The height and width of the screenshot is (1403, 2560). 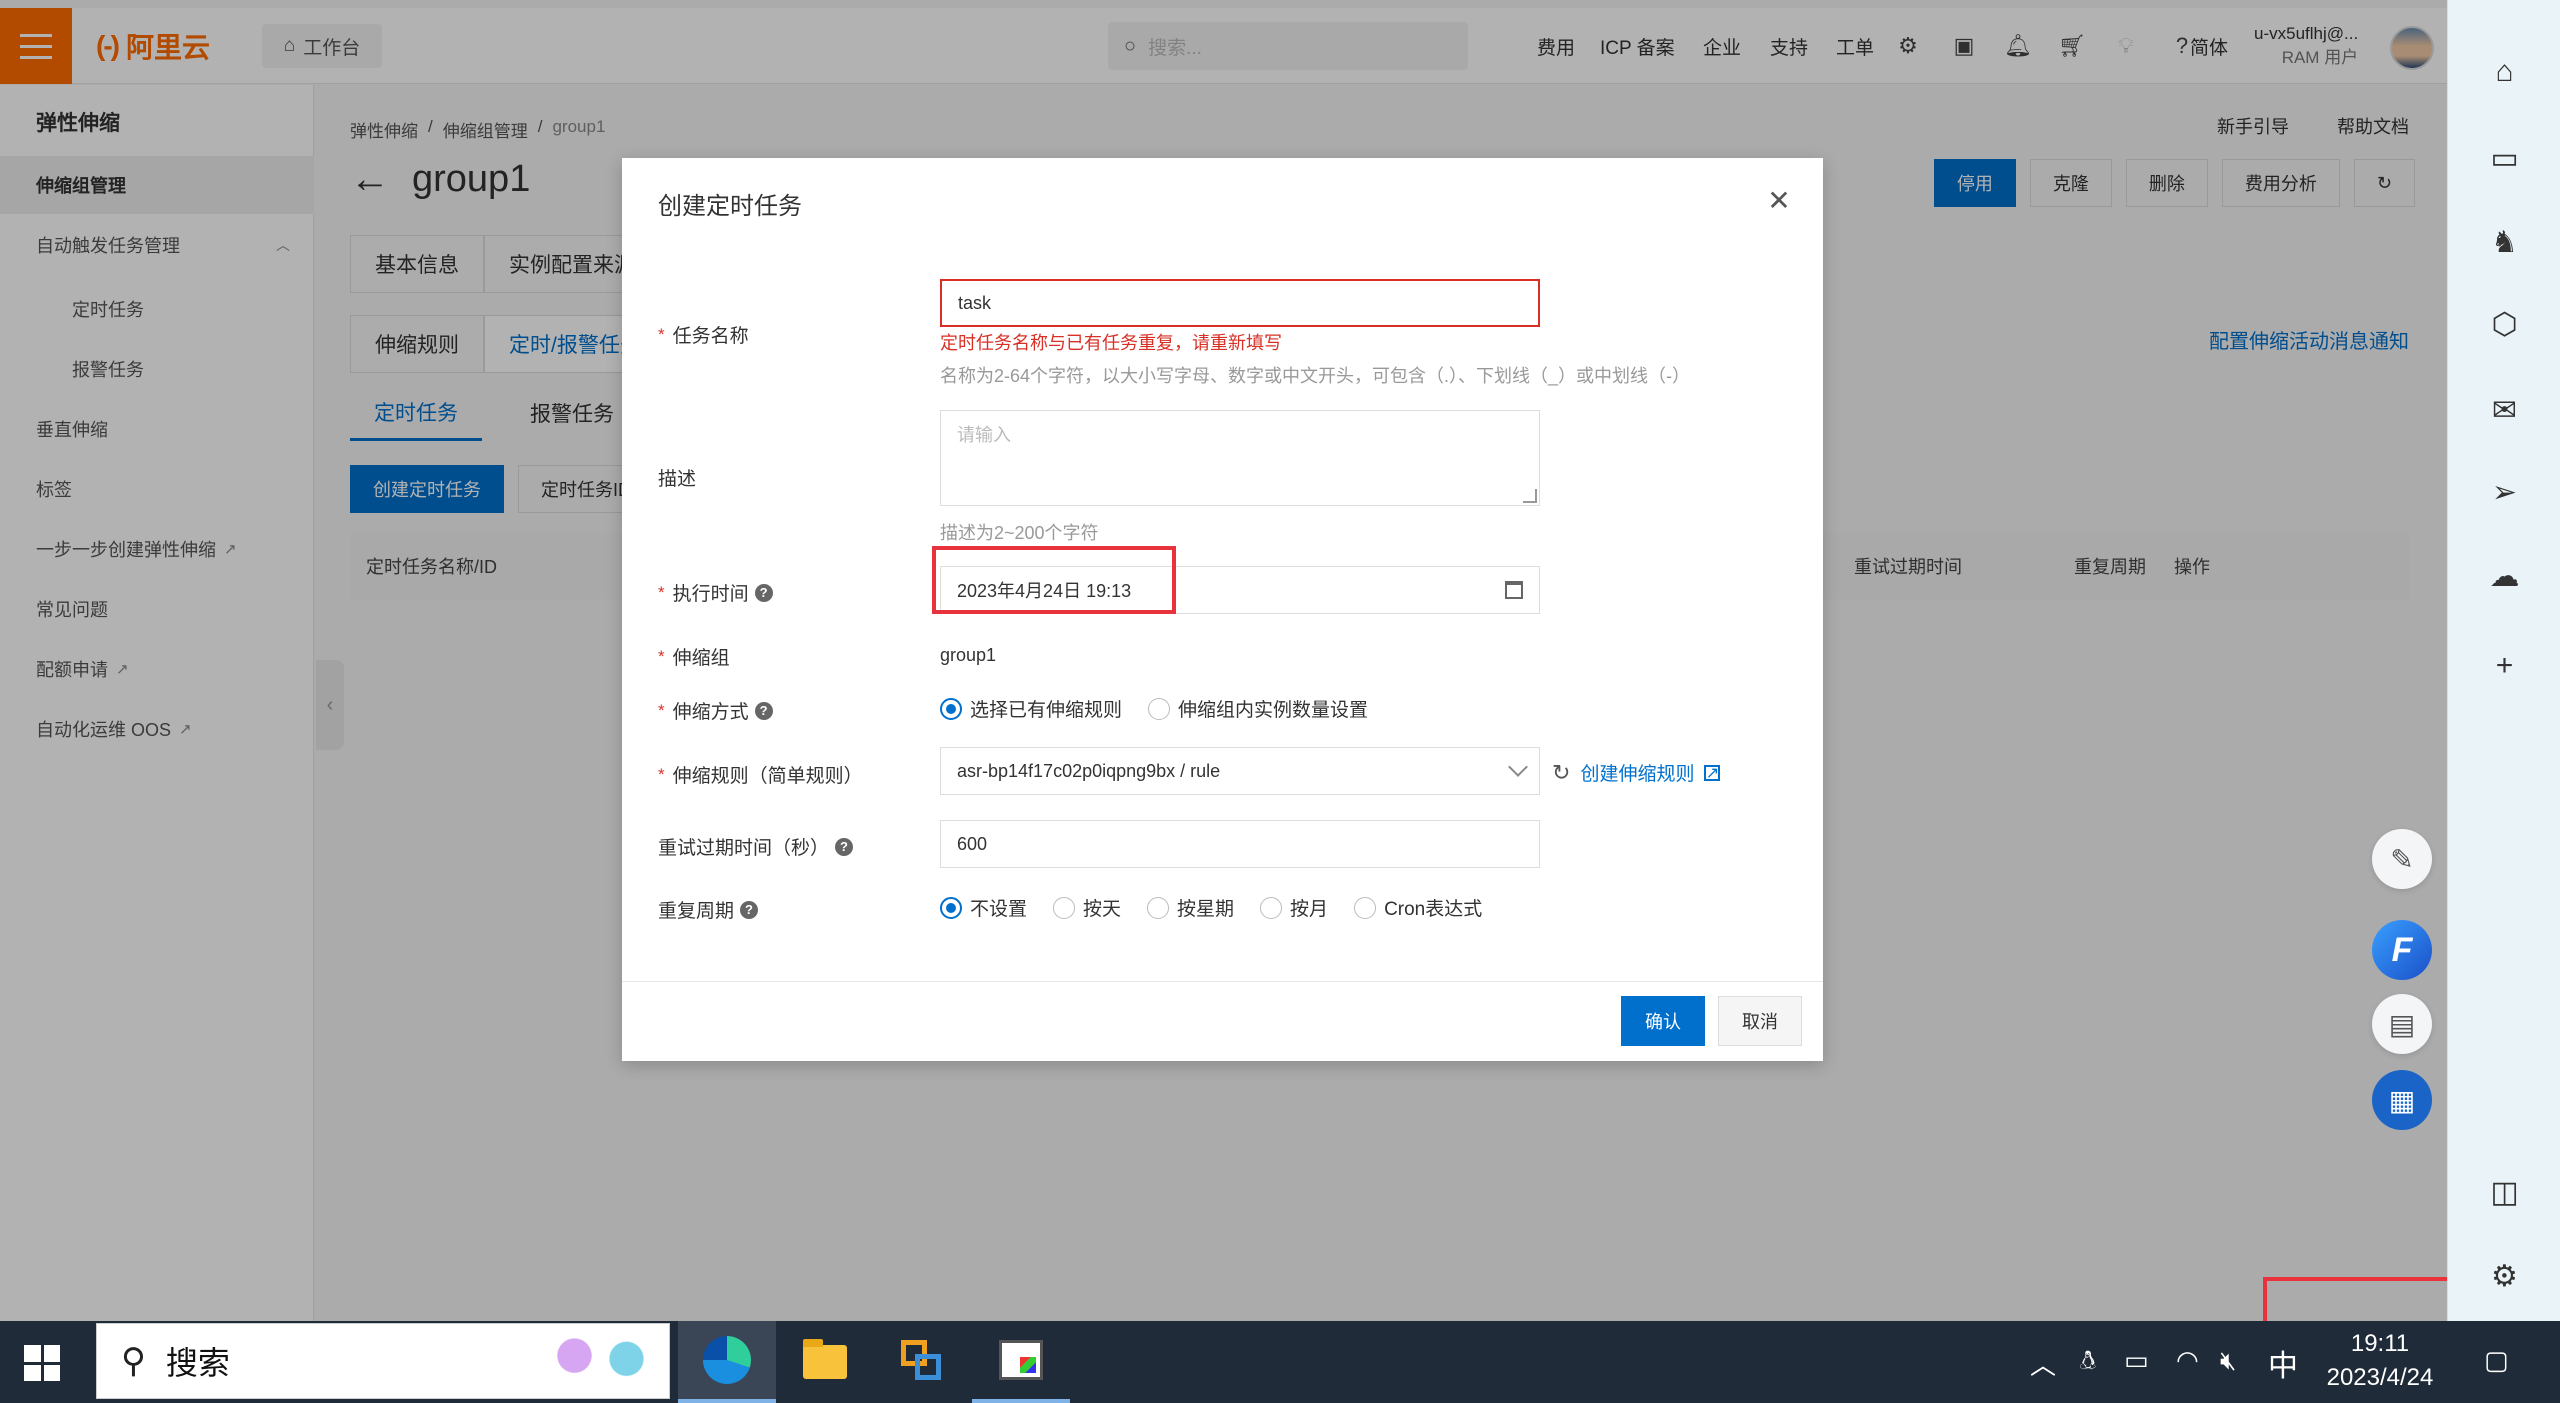 What do you see at coordinates (2283, 1363) in the screenshot?
I see `ime-indicator: 中` at bounding box center [2283, 1363].